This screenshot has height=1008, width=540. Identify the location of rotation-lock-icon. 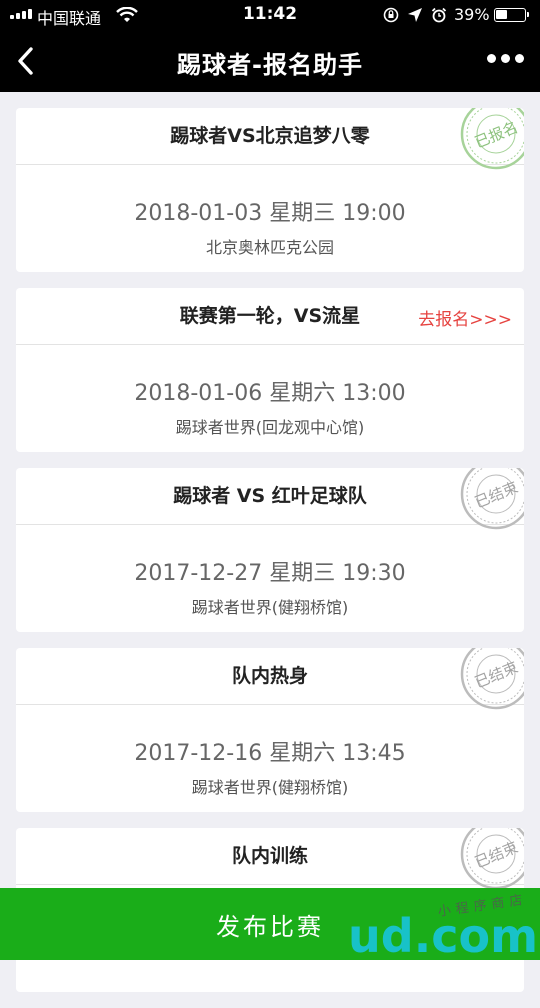
(391, 15).